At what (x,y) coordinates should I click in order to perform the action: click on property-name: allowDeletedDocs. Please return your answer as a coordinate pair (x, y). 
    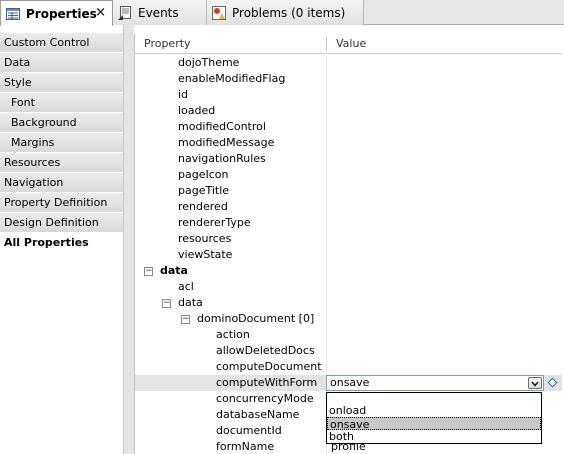
    Looking at the image, I should click on (265, 350).